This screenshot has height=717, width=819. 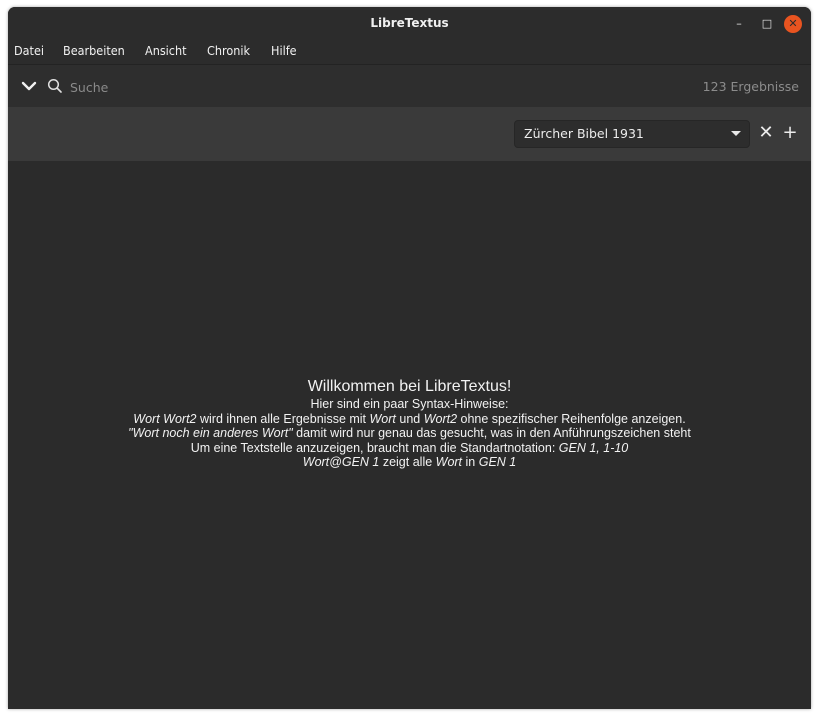 What do you see at coordinates (165, 418) in the screenshot?
I see `syntax-example: Wort Wort2` at bounding box center [165, 418].